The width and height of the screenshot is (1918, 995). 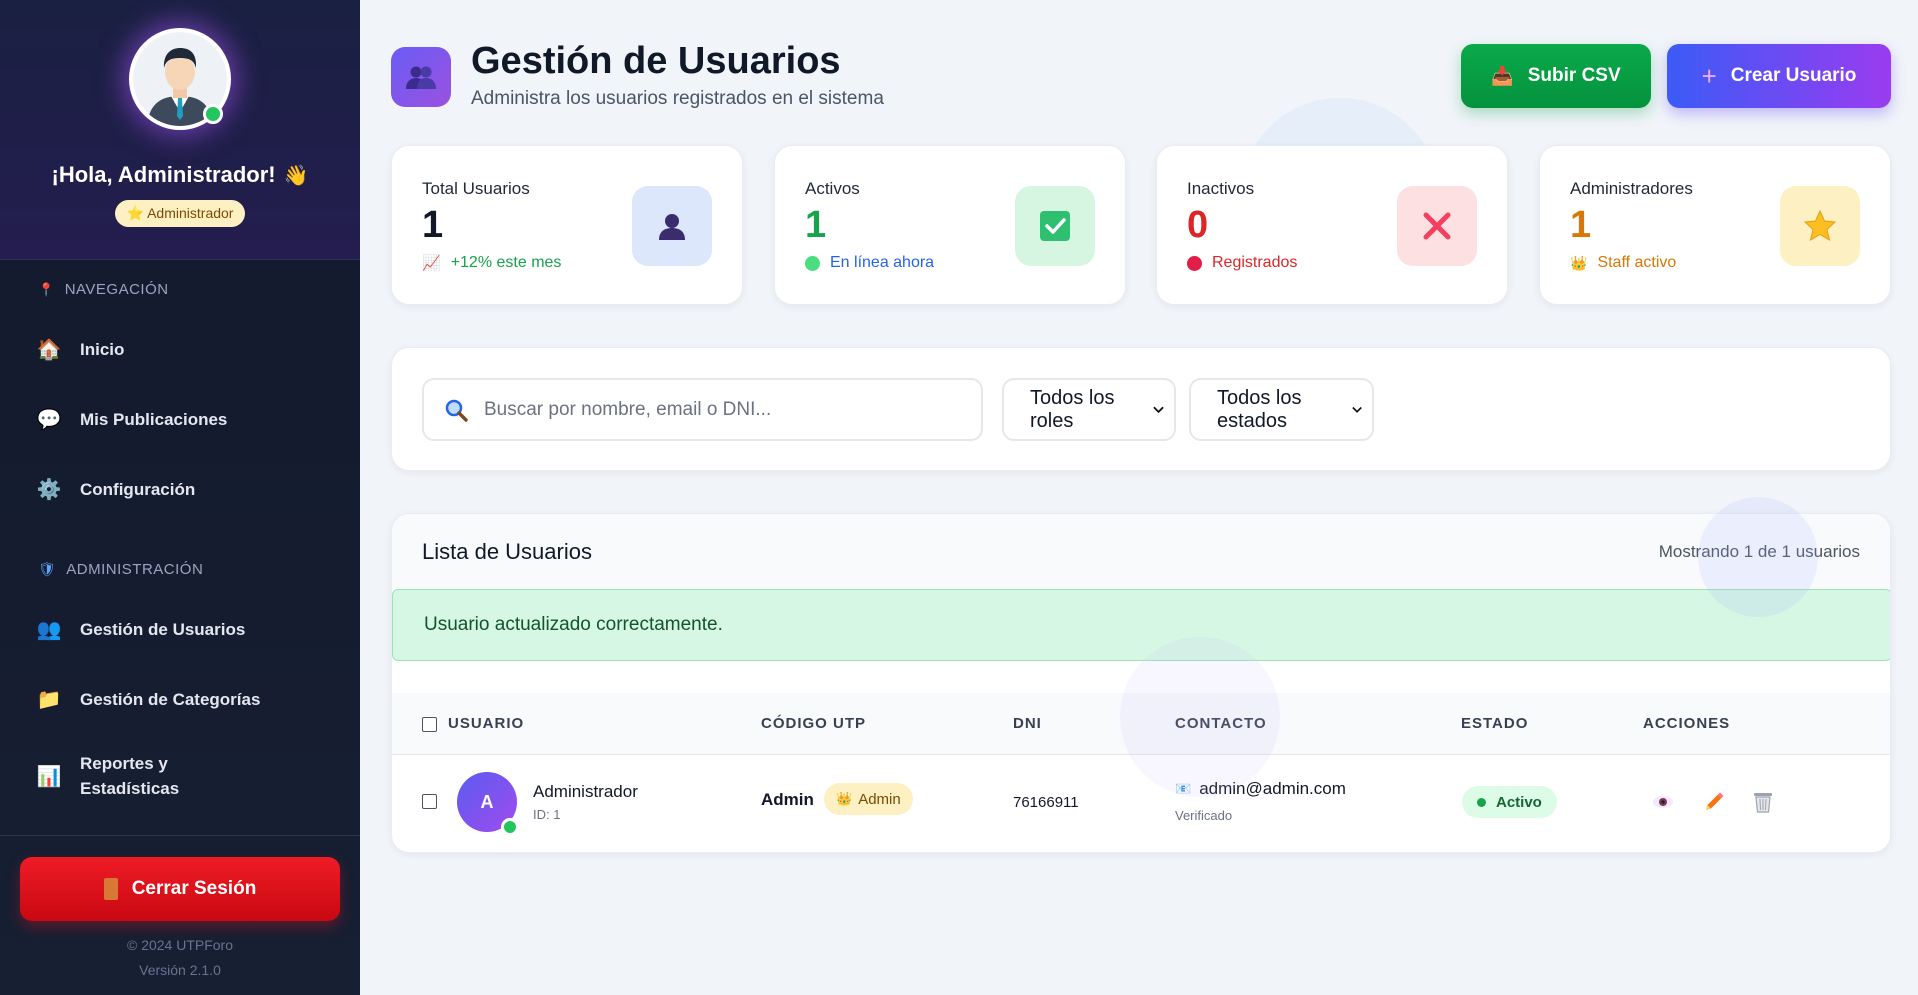 What do you see at coordinates (547, 814) in the screenshot?
I see `user-id: ID: 1` at bounding box center [547, 814].